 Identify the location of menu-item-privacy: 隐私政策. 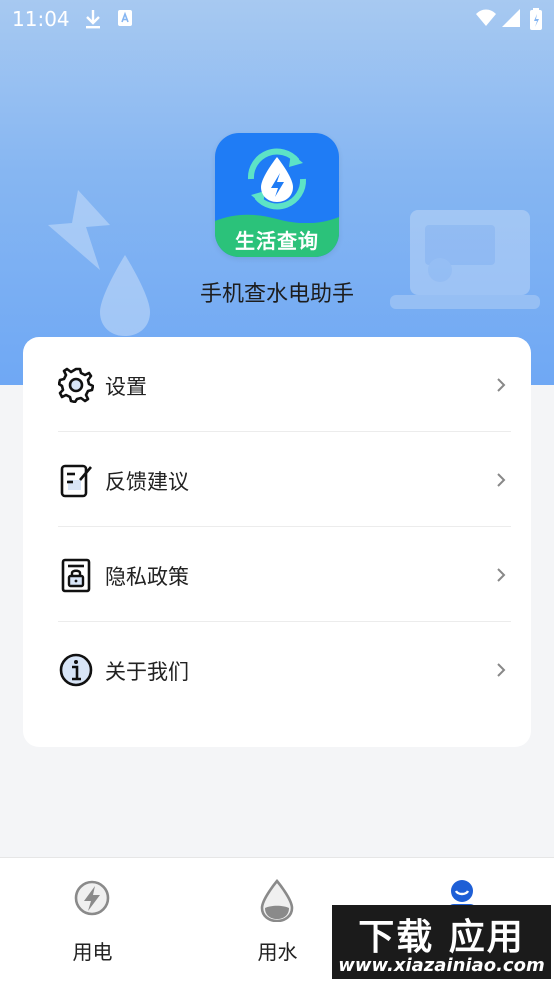
(284, 574).